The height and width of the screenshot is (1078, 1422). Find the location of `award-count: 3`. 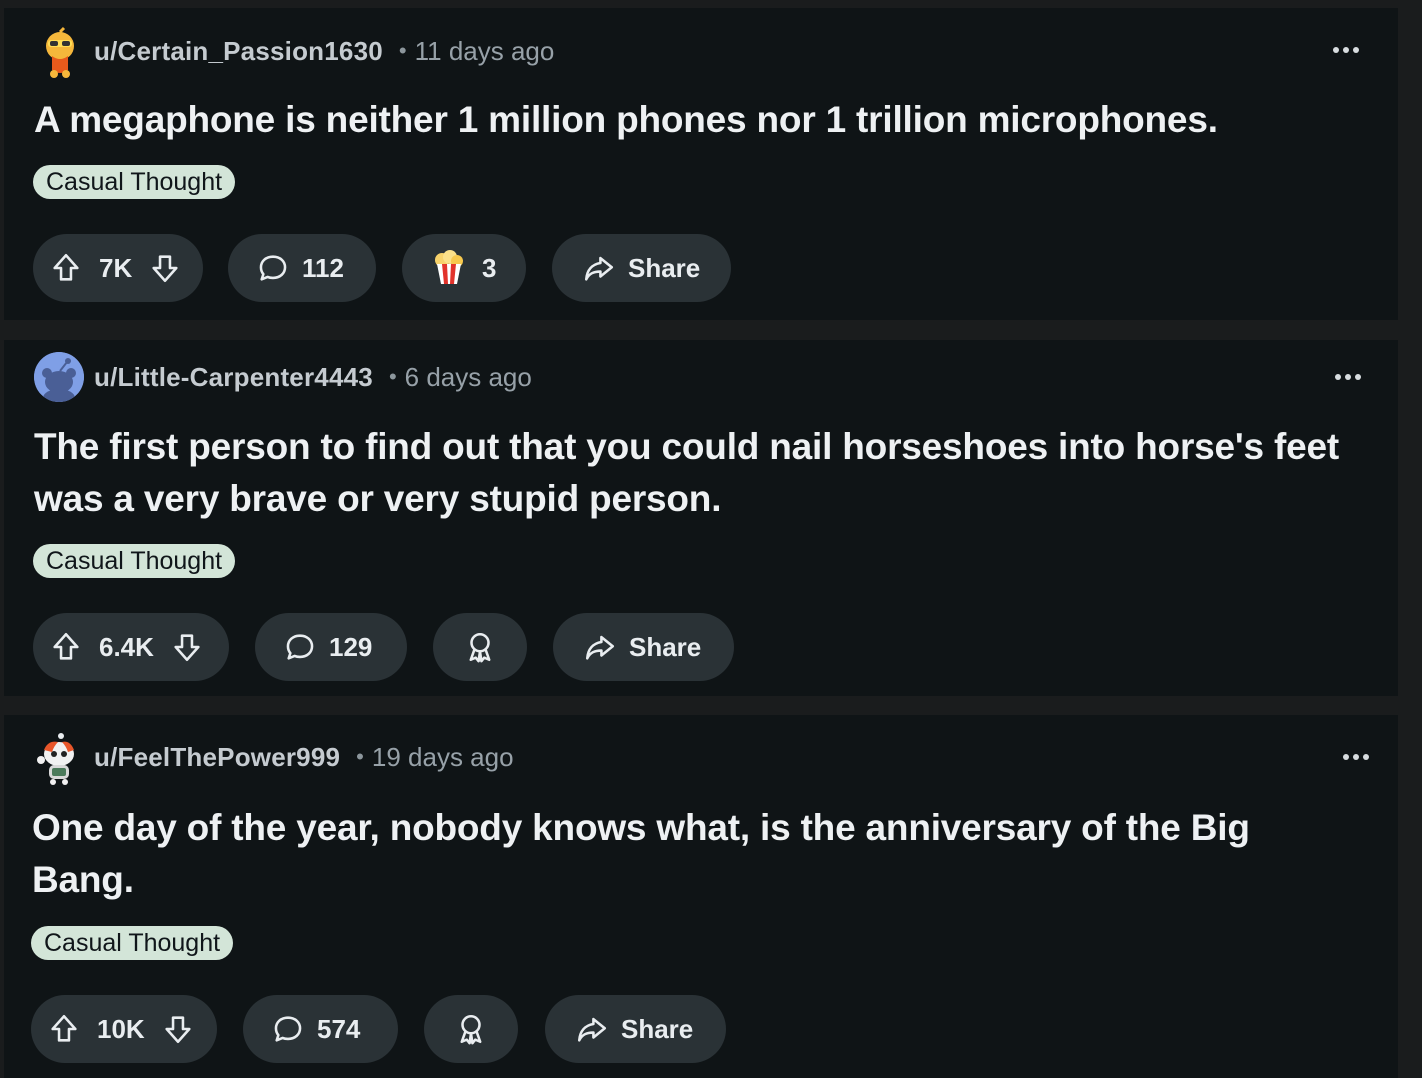

award-count: 3 is located at coordinates (489, 267).